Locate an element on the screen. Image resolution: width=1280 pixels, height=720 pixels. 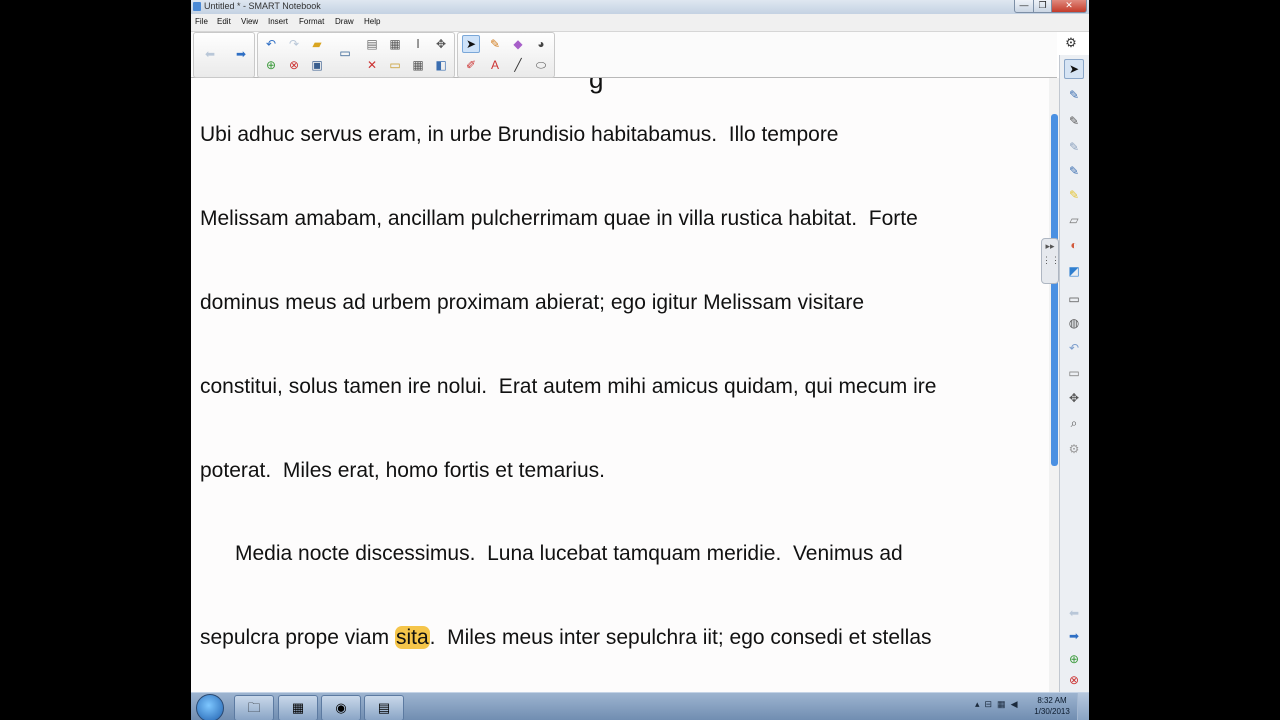
navigation-group: ⬅ ➡ is located at coordinates (224, 55).